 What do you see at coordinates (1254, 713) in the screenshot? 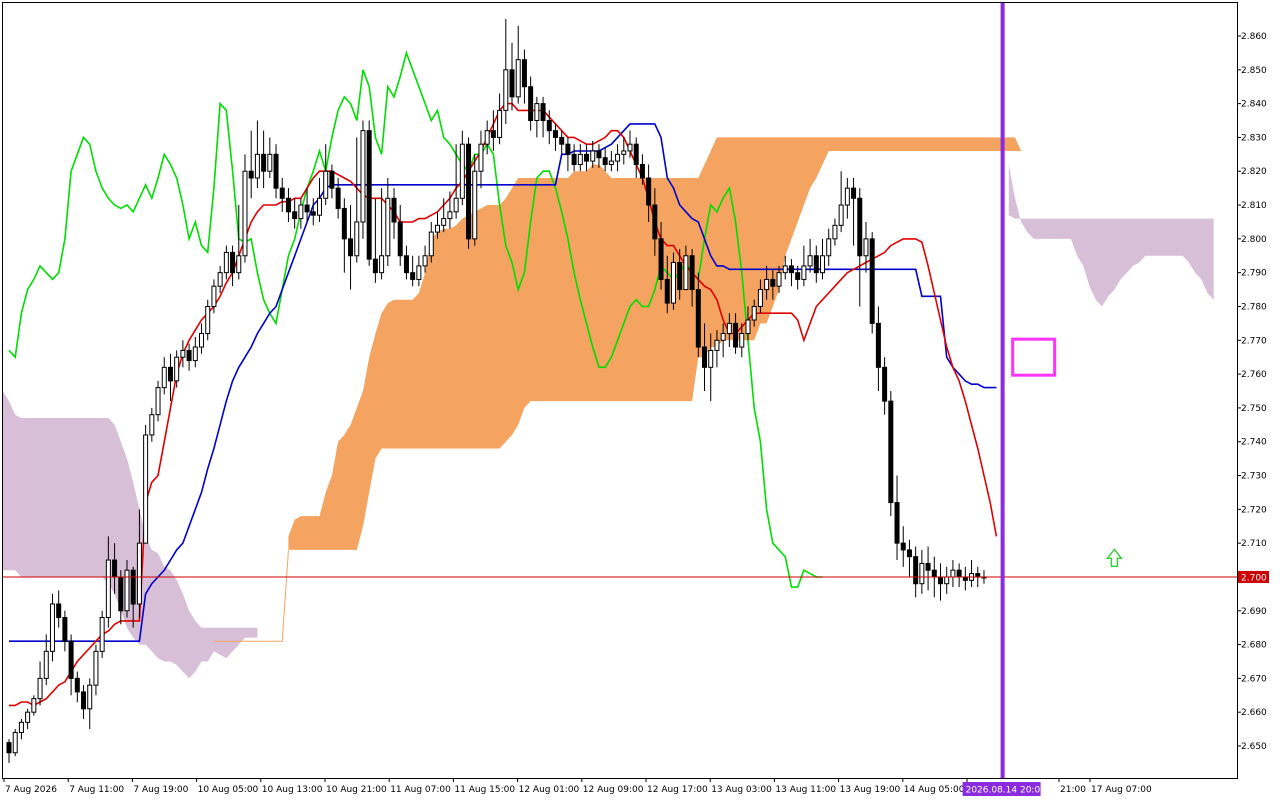
I see `price-tick-label: 2.660` at bounding box center [1254, 713].